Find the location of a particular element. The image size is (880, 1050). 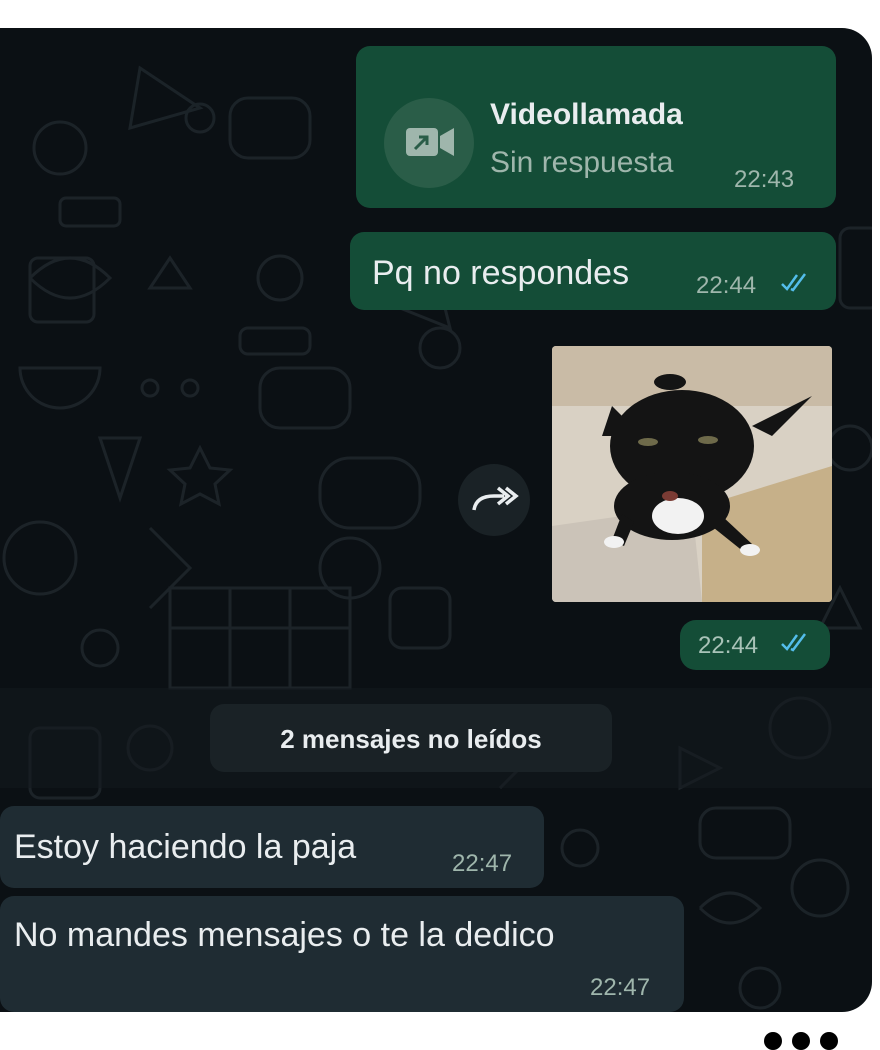

incoming-message: No mandes mensajes o te la dedico 22:47 is located at coordinates (342, 954).